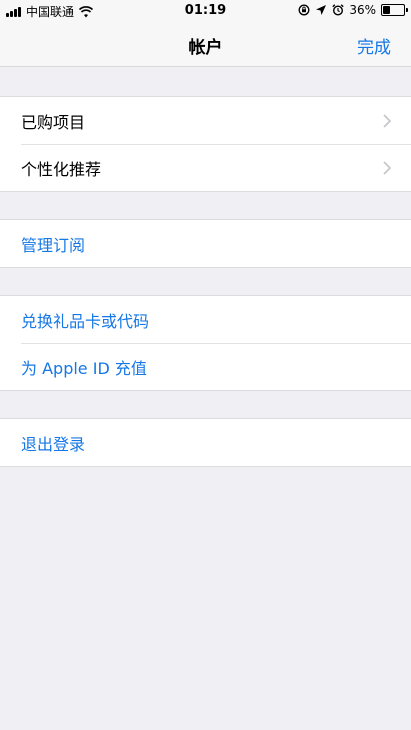 Image resolution: width=411 pixels, height=730 pixels. Describe the element at coordinates (84, 368) in the screenshot. I see `row-label: 为 Apple ID 充值` at that location.